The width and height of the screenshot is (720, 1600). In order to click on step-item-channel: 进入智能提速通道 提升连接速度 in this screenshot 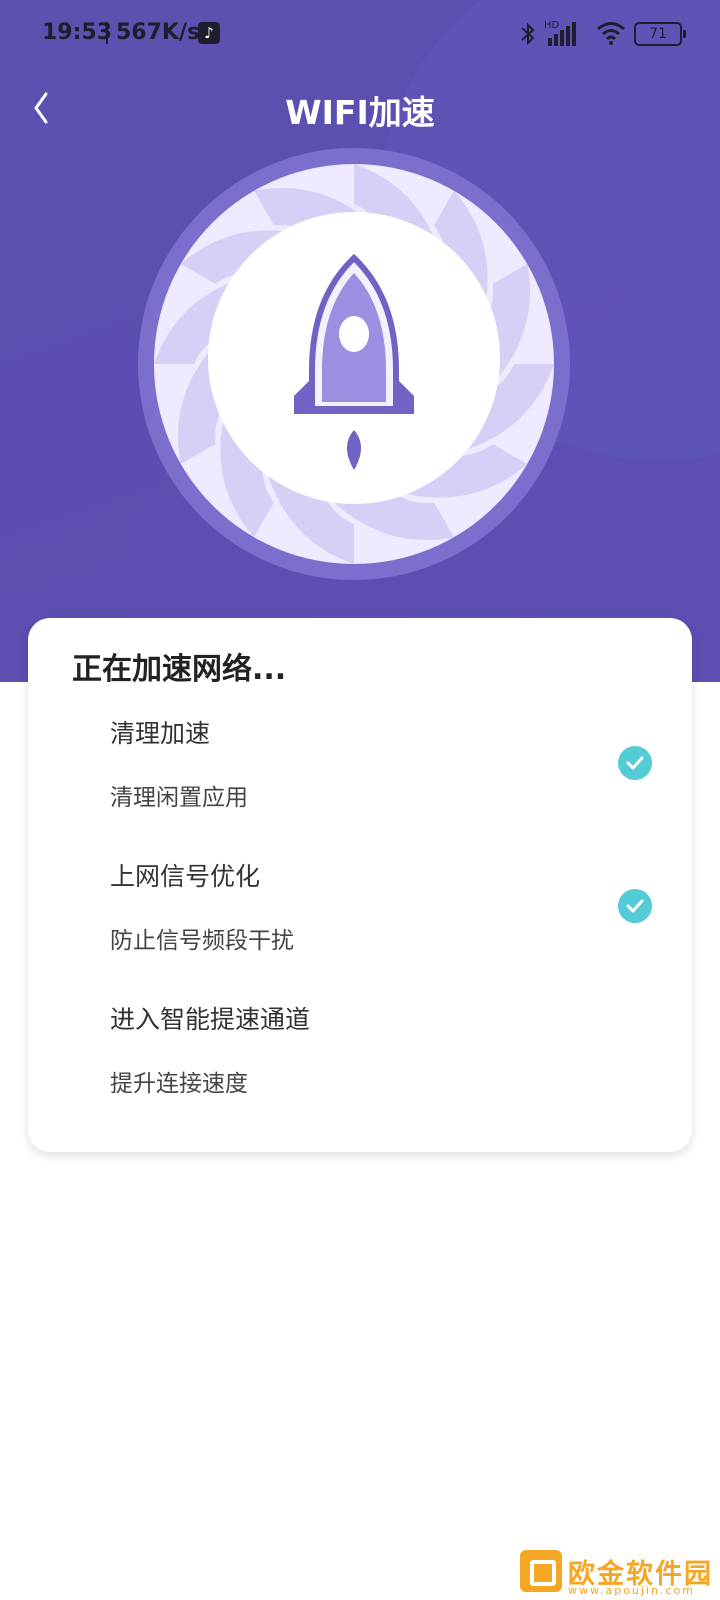, I will do `click(390, 1070)`.